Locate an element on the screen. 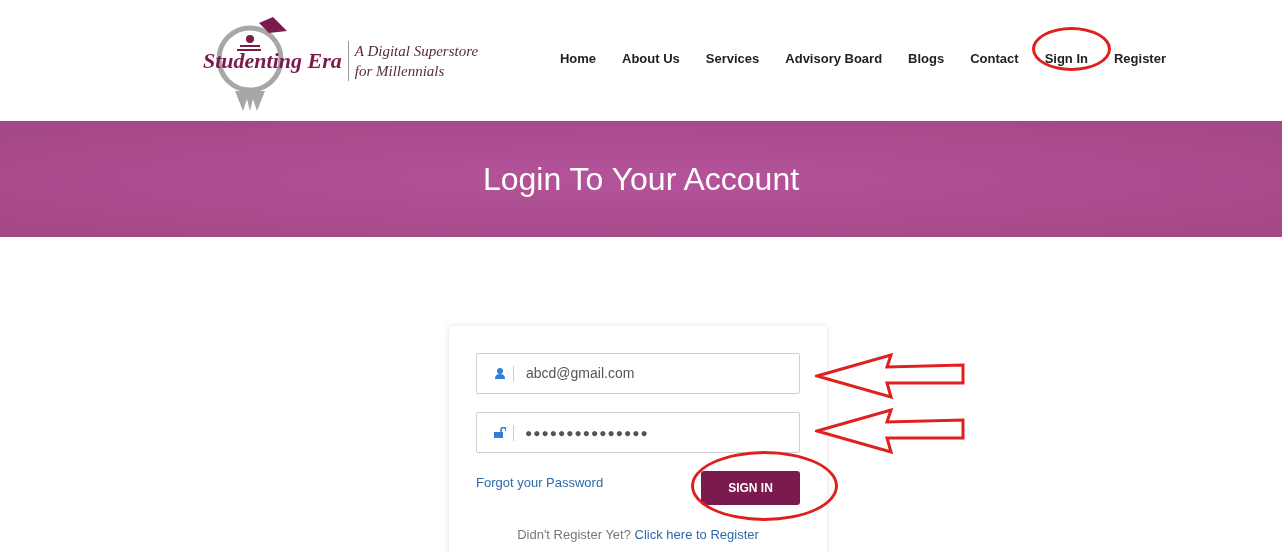 The height and width of the screenshot is (552, 1282). register-link: Click here to Register is located at coordinates (696, 534).